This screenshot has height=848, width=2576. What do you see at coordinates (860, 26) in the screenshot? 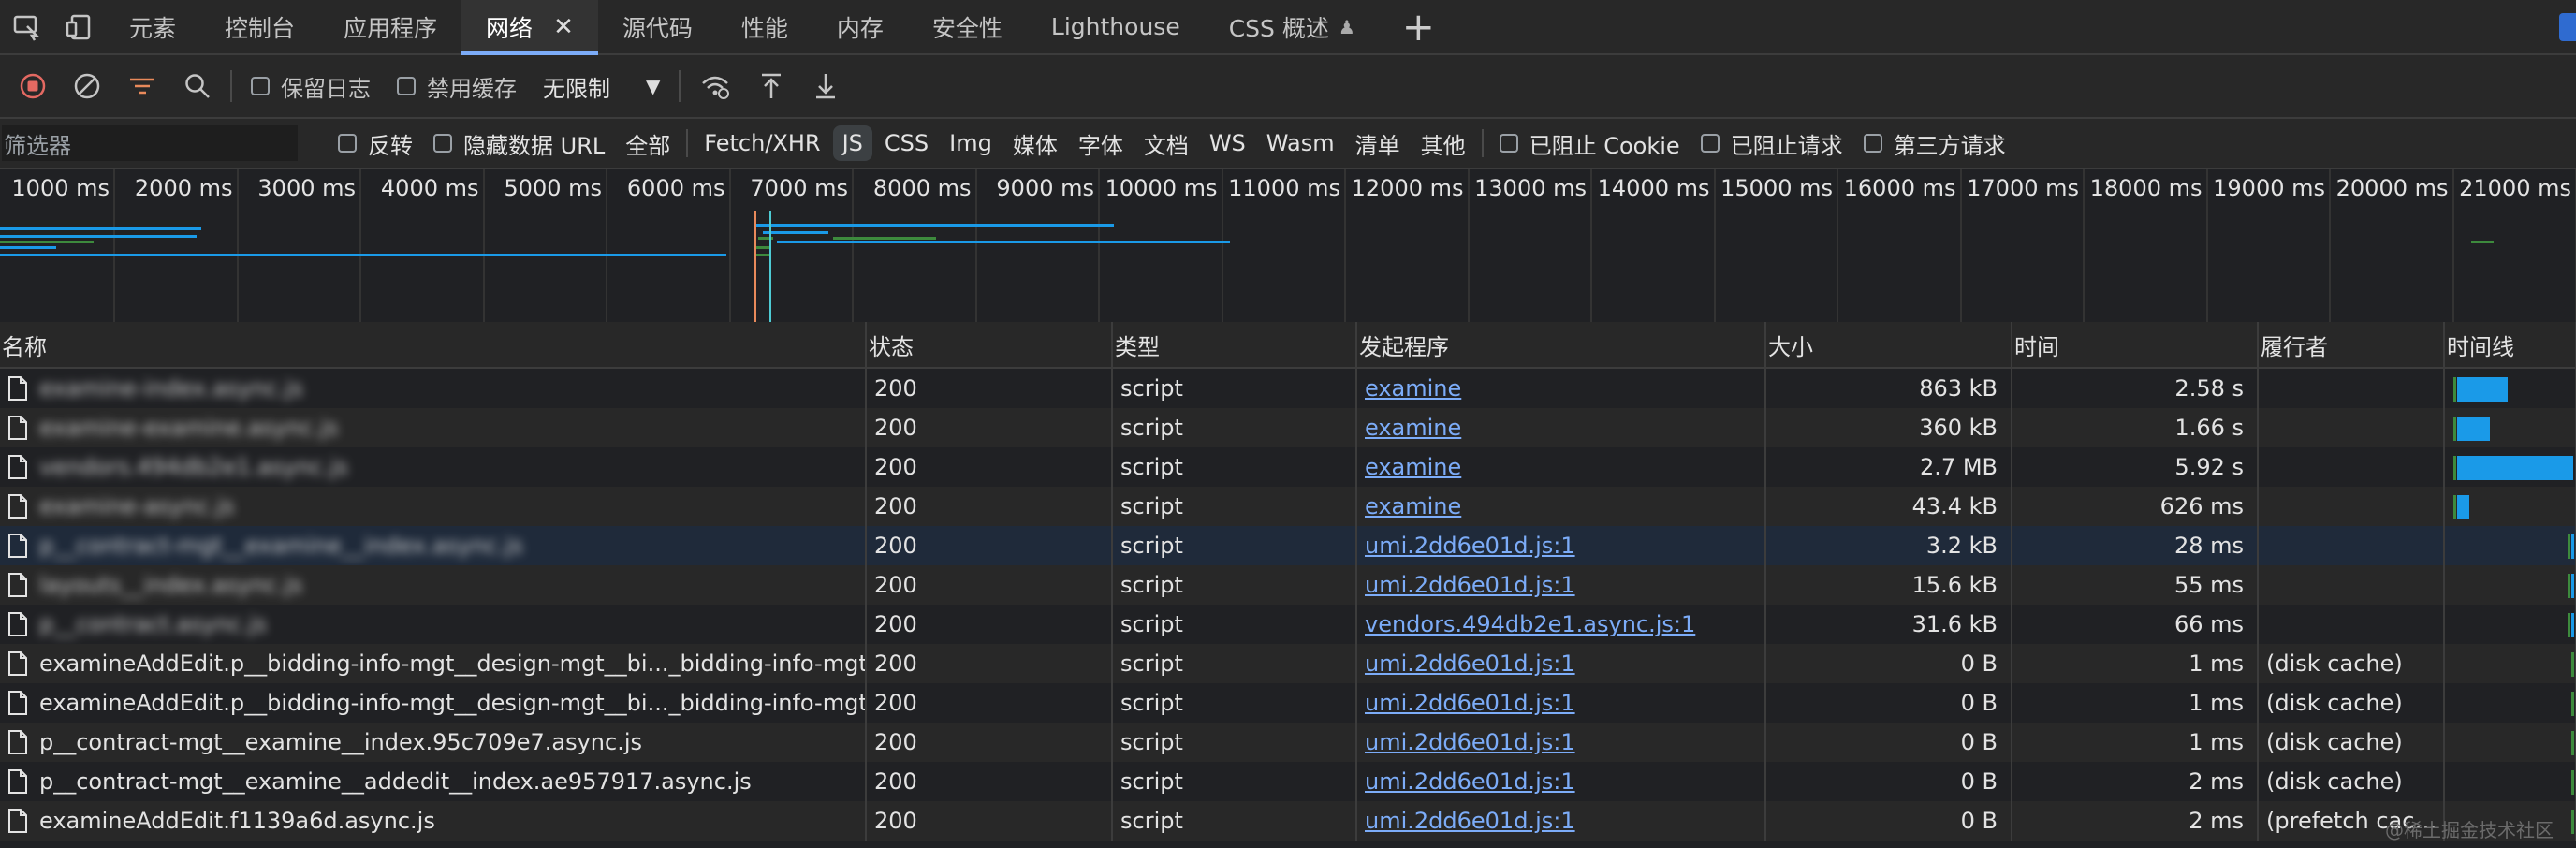
I see `tab-6: 内存` at bounding box center [860, 26].